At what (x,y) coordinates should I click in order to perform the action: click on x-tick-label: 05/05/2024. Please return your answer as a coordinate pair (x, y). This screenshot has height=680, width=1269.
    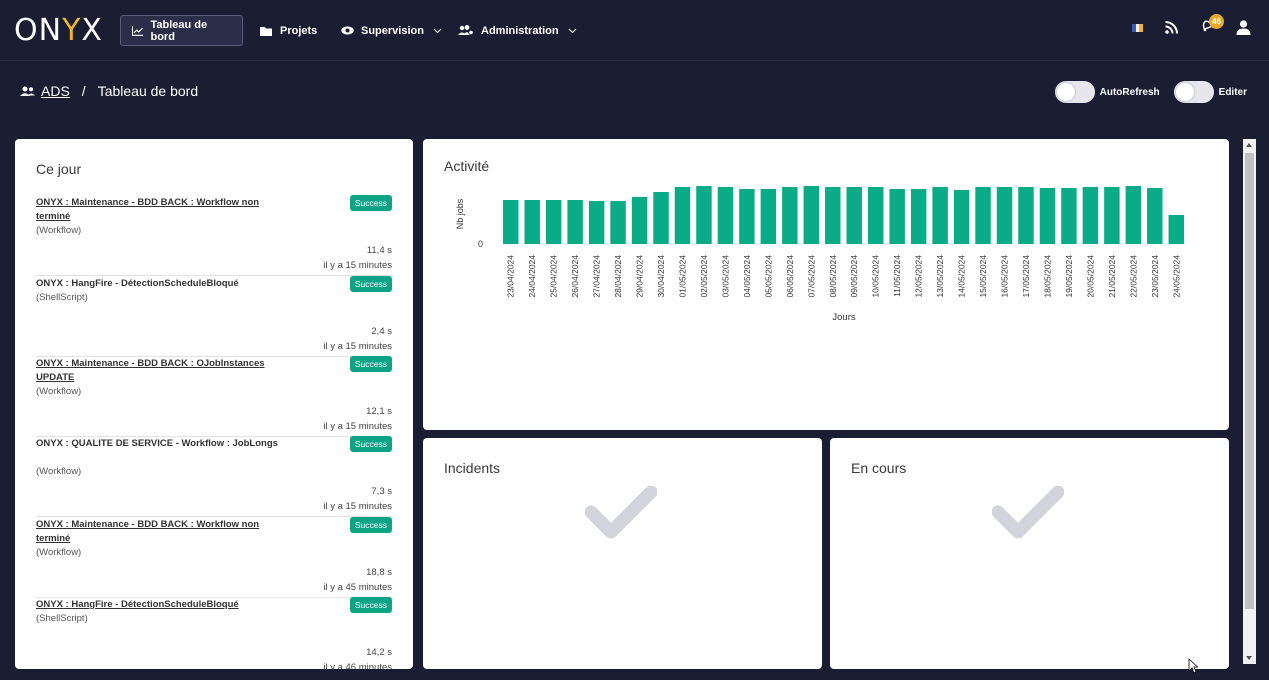
    Looking at the image, I should click on (768, 276).